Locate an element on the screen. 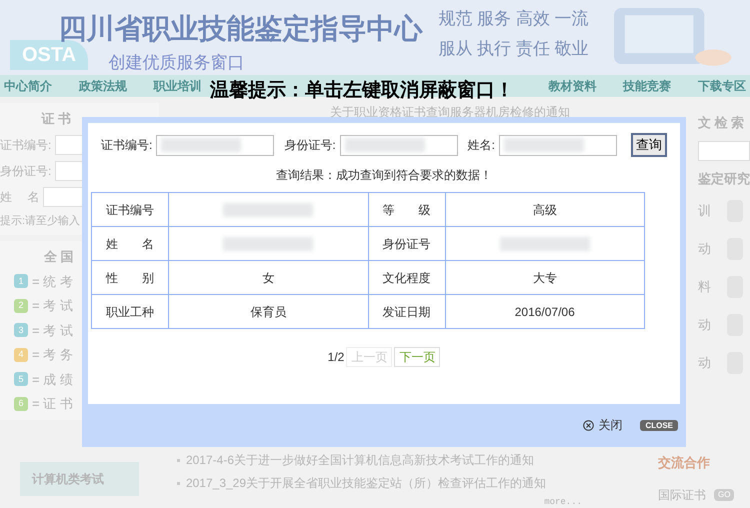  table-cell: 2016/07/06 is located at coordinates (544, 311).